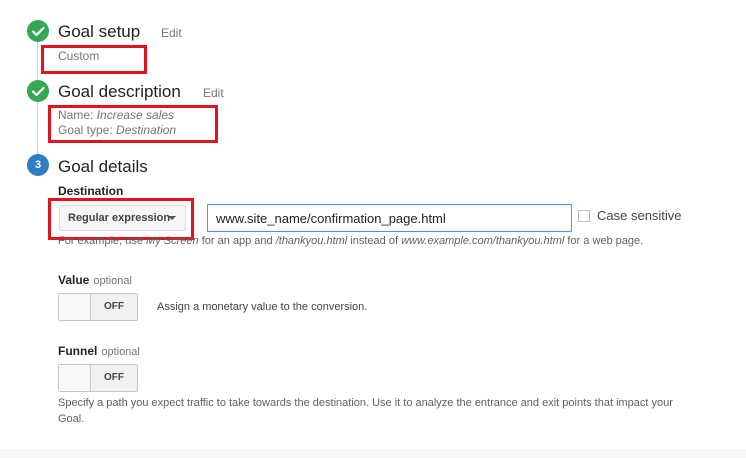  I want to click on value-label: Value optional, so click(95, 280).